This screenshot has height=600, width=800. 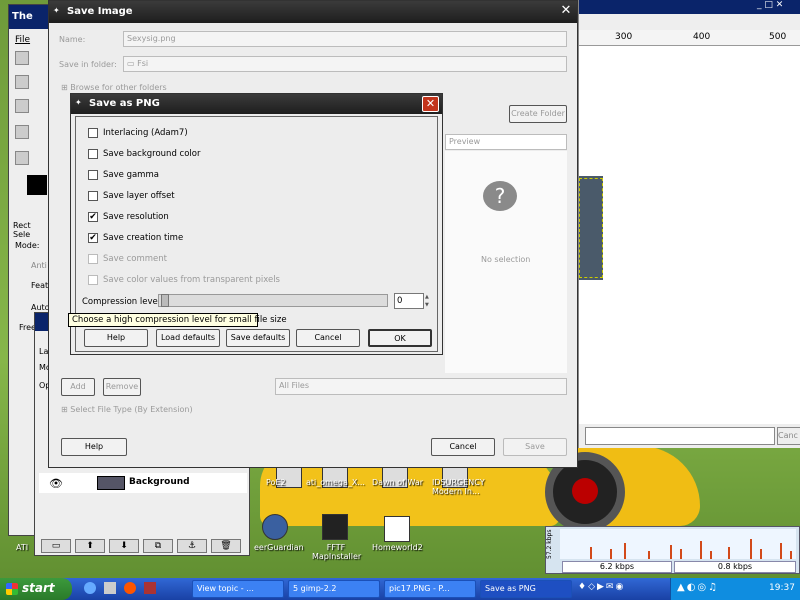 What do you see at coordinates (124, 546) in the screenshot?
I see `lower-layer-icon: ⬇` at bounding box center [124, 546].